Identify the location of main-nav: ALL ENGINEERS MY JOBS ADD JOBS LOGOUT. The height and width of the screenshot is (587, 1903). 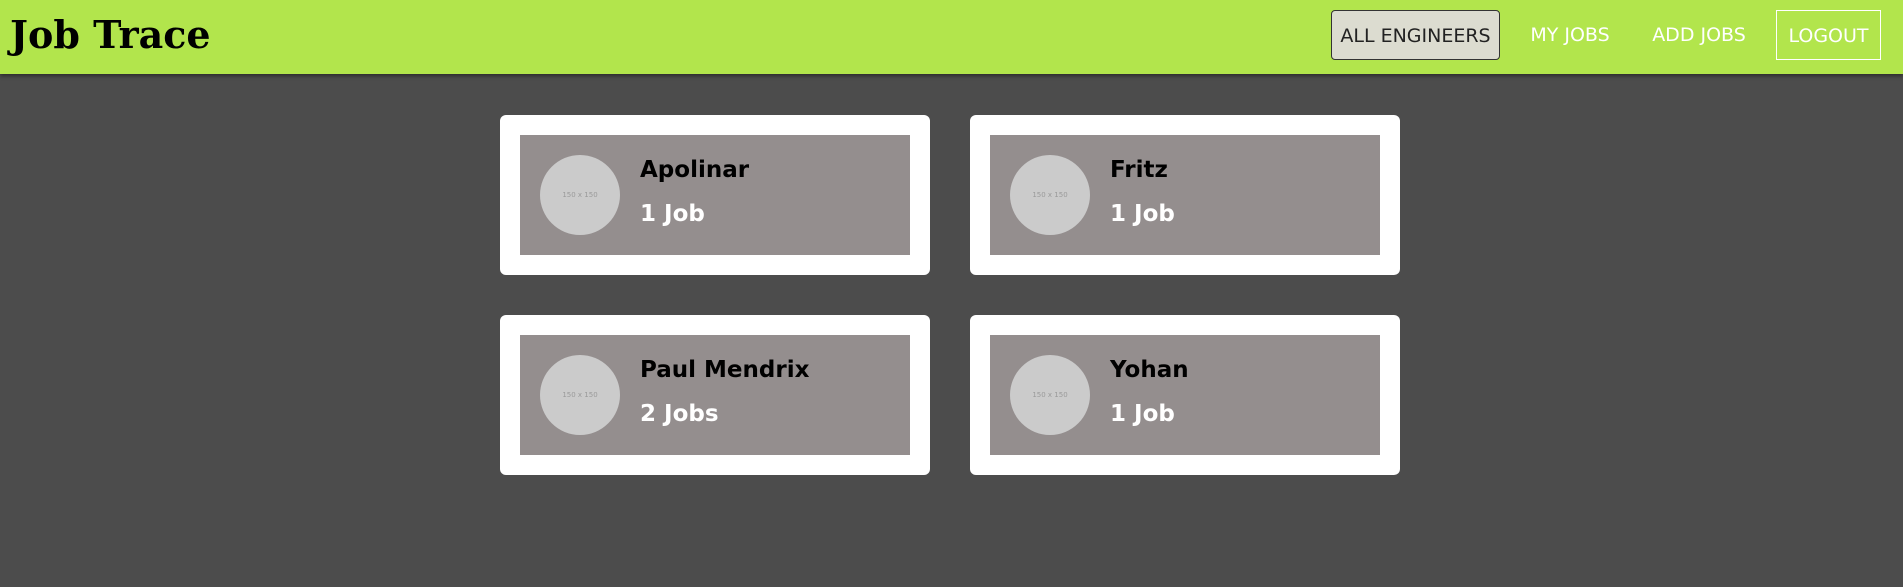
(951, 35).